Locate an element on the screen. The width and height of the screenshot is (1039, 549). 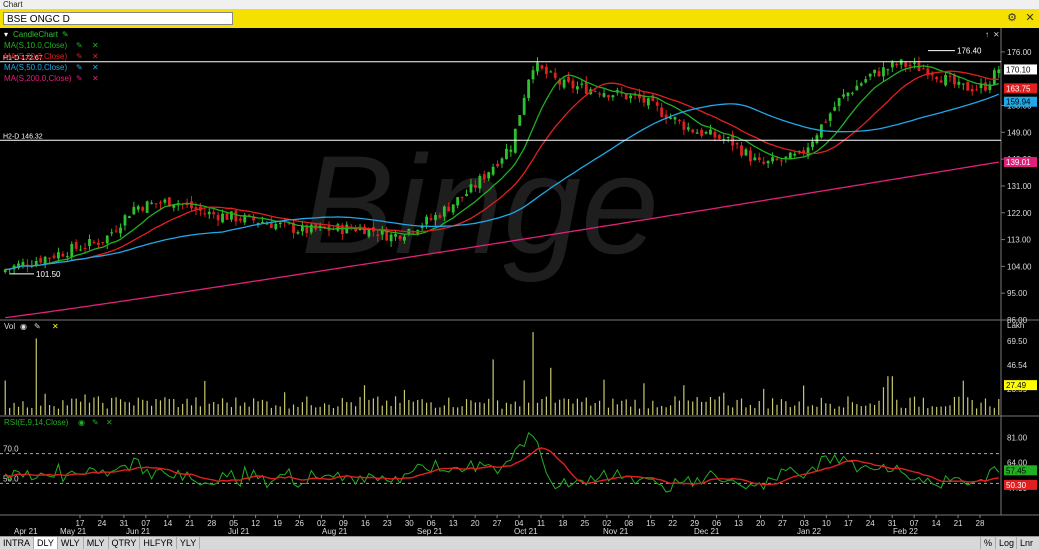
triangle-icon: ▾ is located at coordinates (6, 34).